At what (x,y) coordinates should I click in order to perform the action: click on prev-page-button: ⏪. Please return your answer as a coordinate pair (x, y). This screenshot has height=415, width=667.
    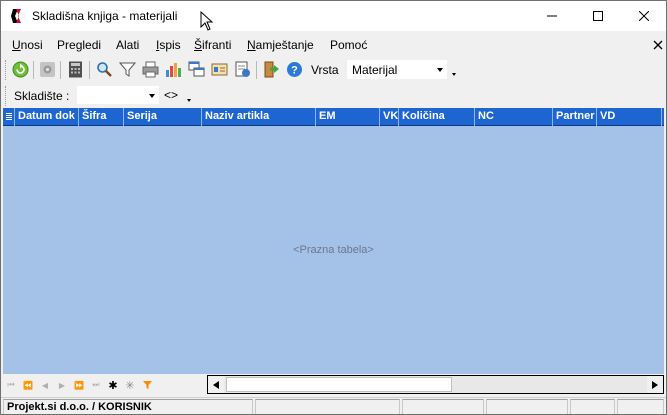
    Looking at the image, I should click on (28, 385).